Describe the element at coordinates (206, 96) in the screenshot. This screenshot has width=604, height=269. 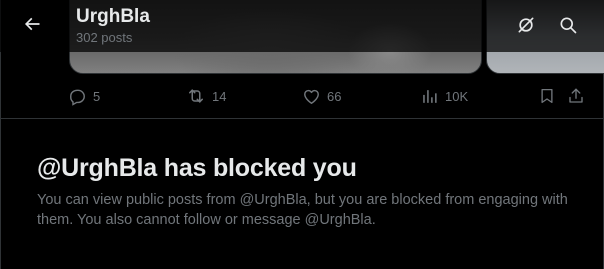
I see `repost-button: 14` at that location.